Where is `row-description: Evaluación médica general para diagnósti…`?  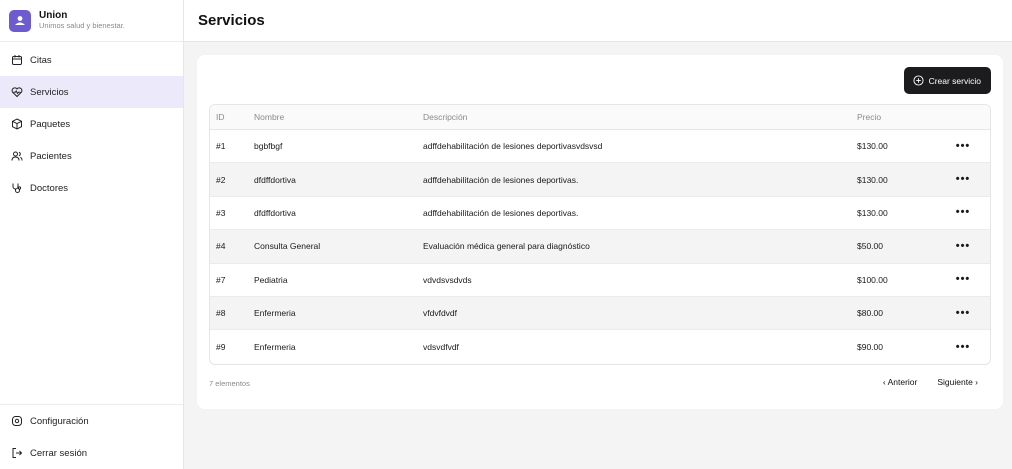
row-description: Evaluación médica general para diagnósti… is located at coordinates (506, 246).